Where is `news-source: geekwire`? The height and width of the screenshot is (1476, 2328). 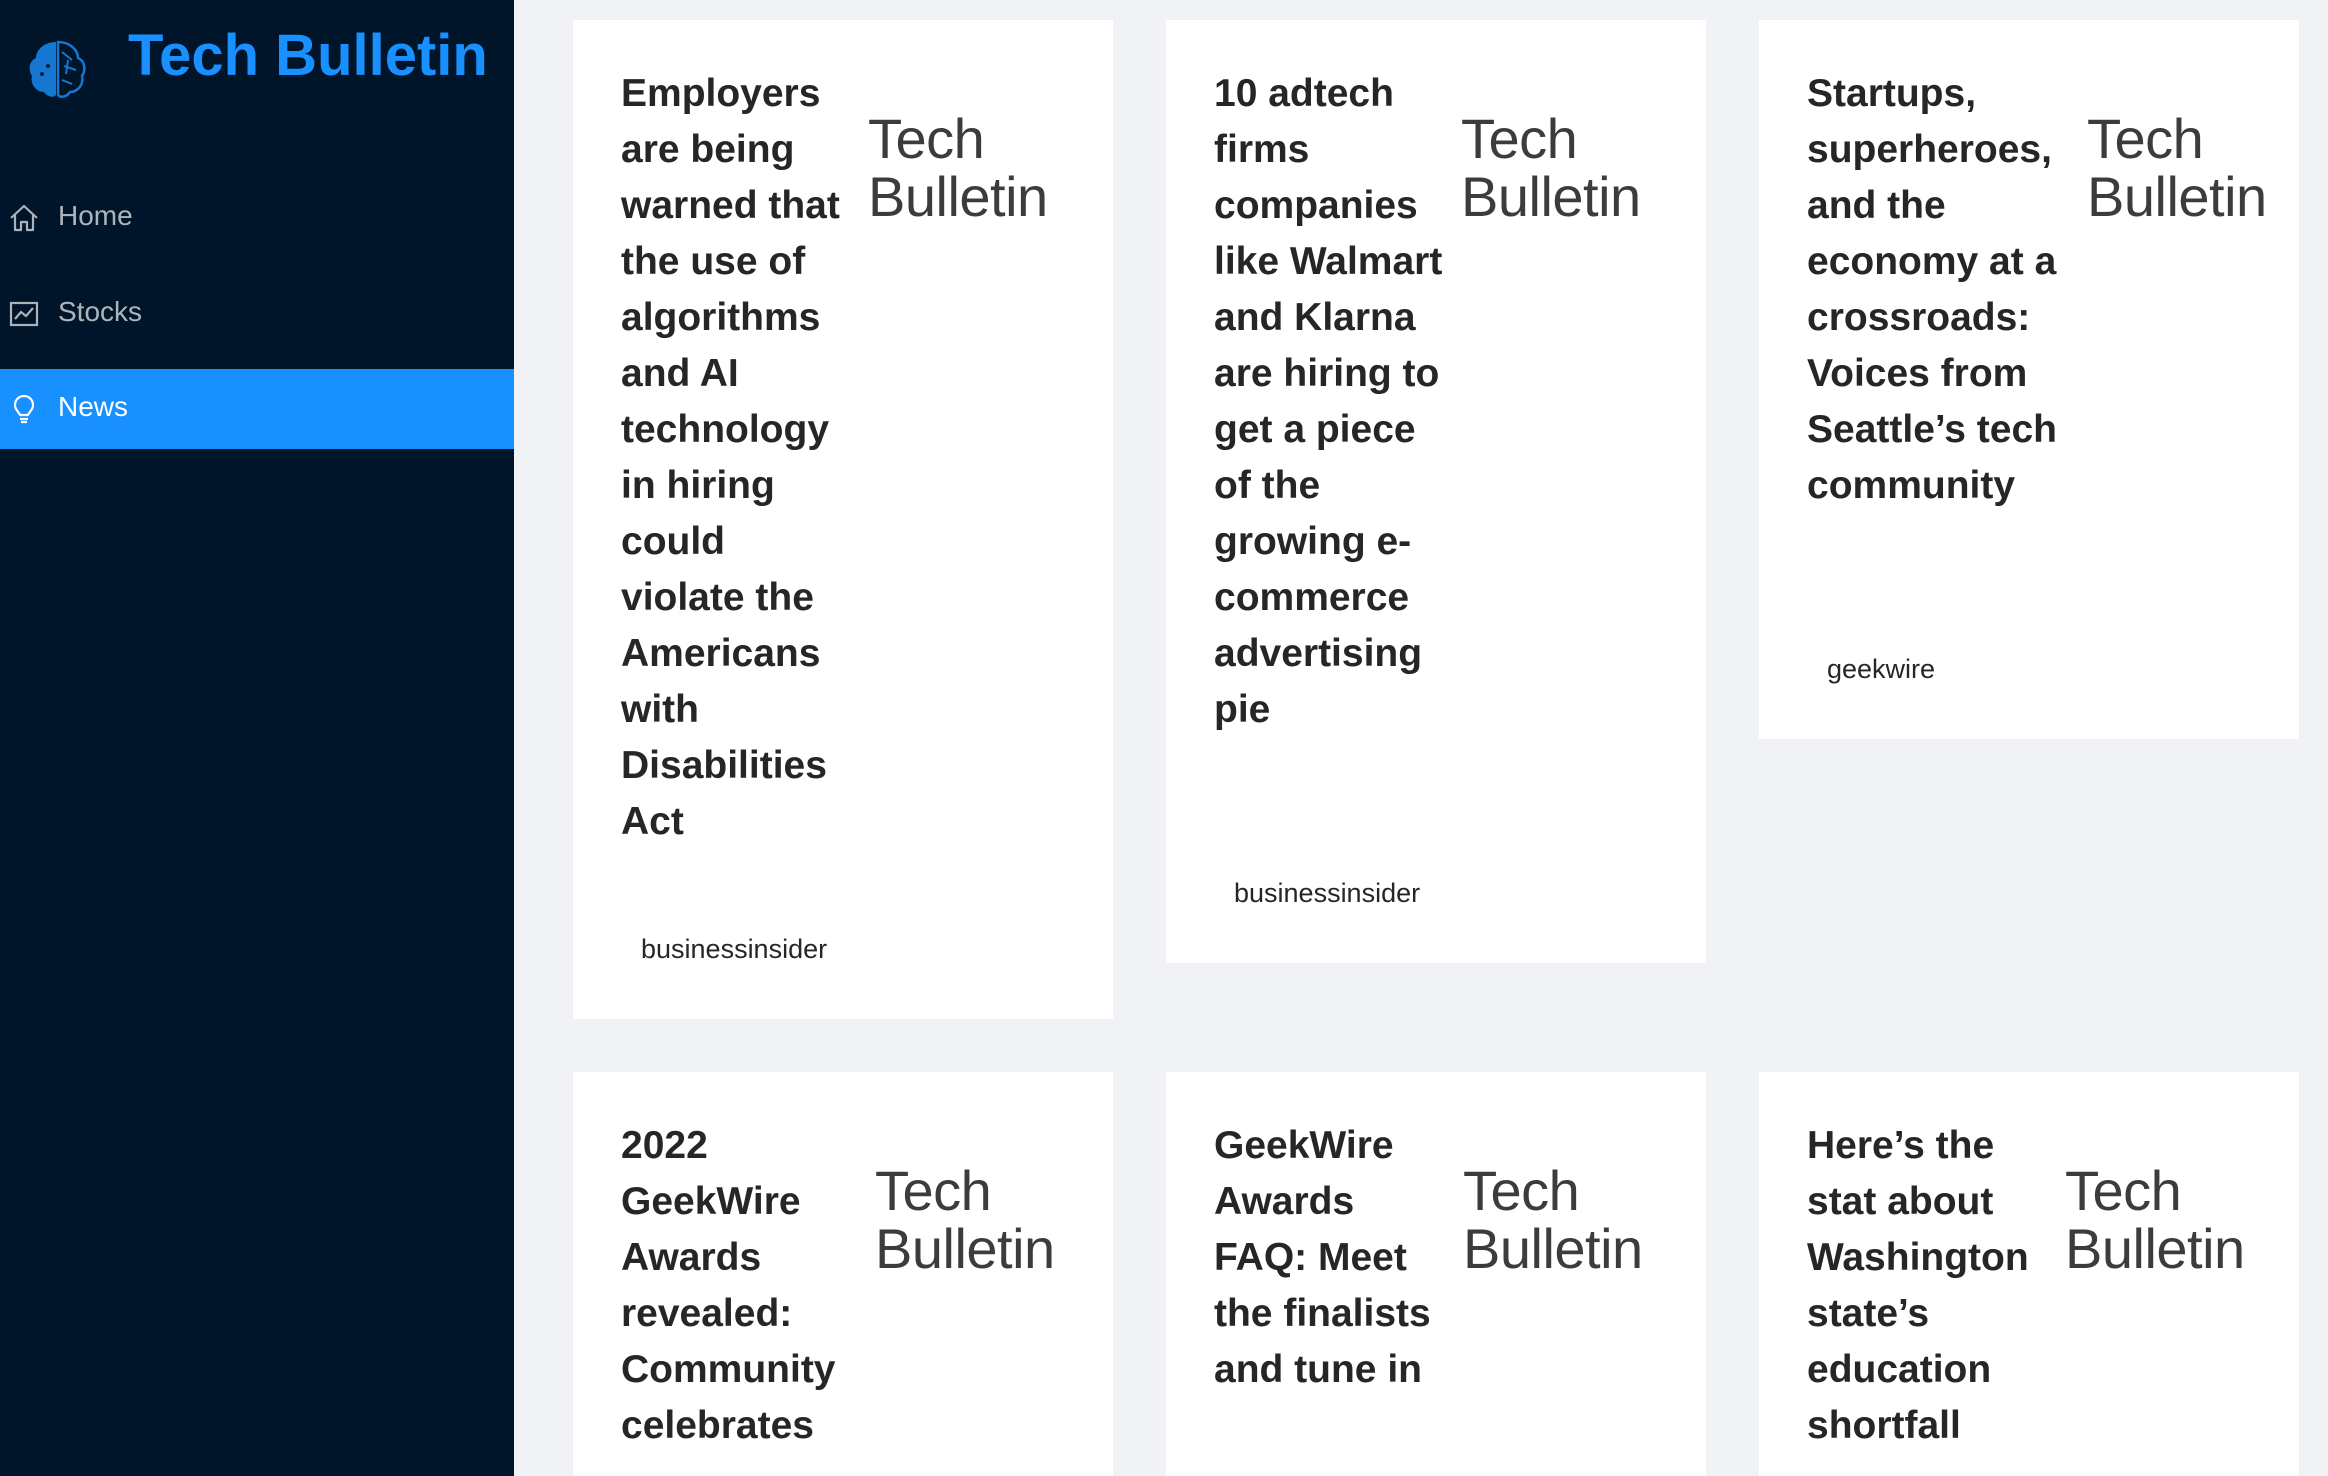 news-source: geekwire is located at coordinates (1881, 669).